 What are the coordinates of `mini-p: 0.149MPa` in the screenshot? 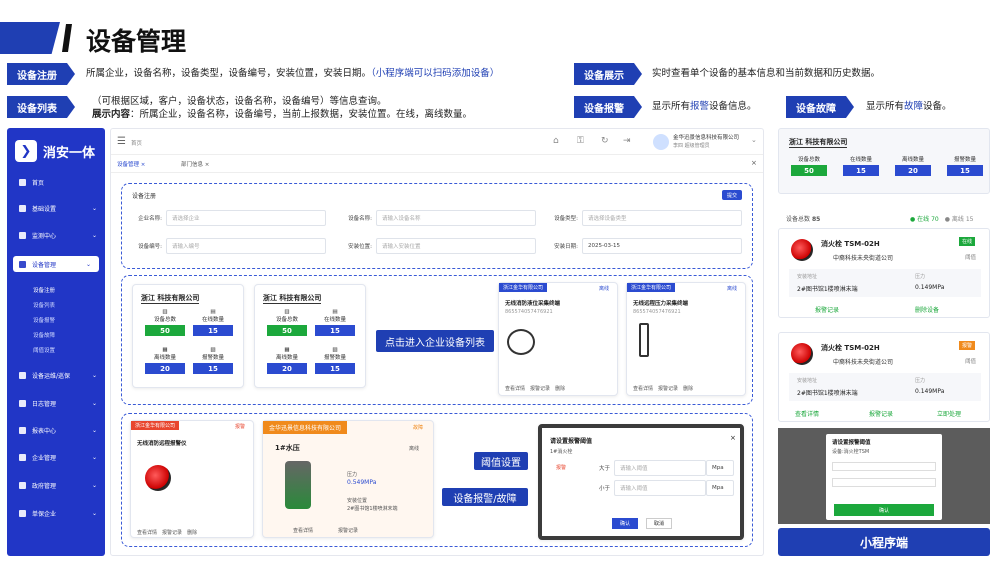 It's located at (930, 287).